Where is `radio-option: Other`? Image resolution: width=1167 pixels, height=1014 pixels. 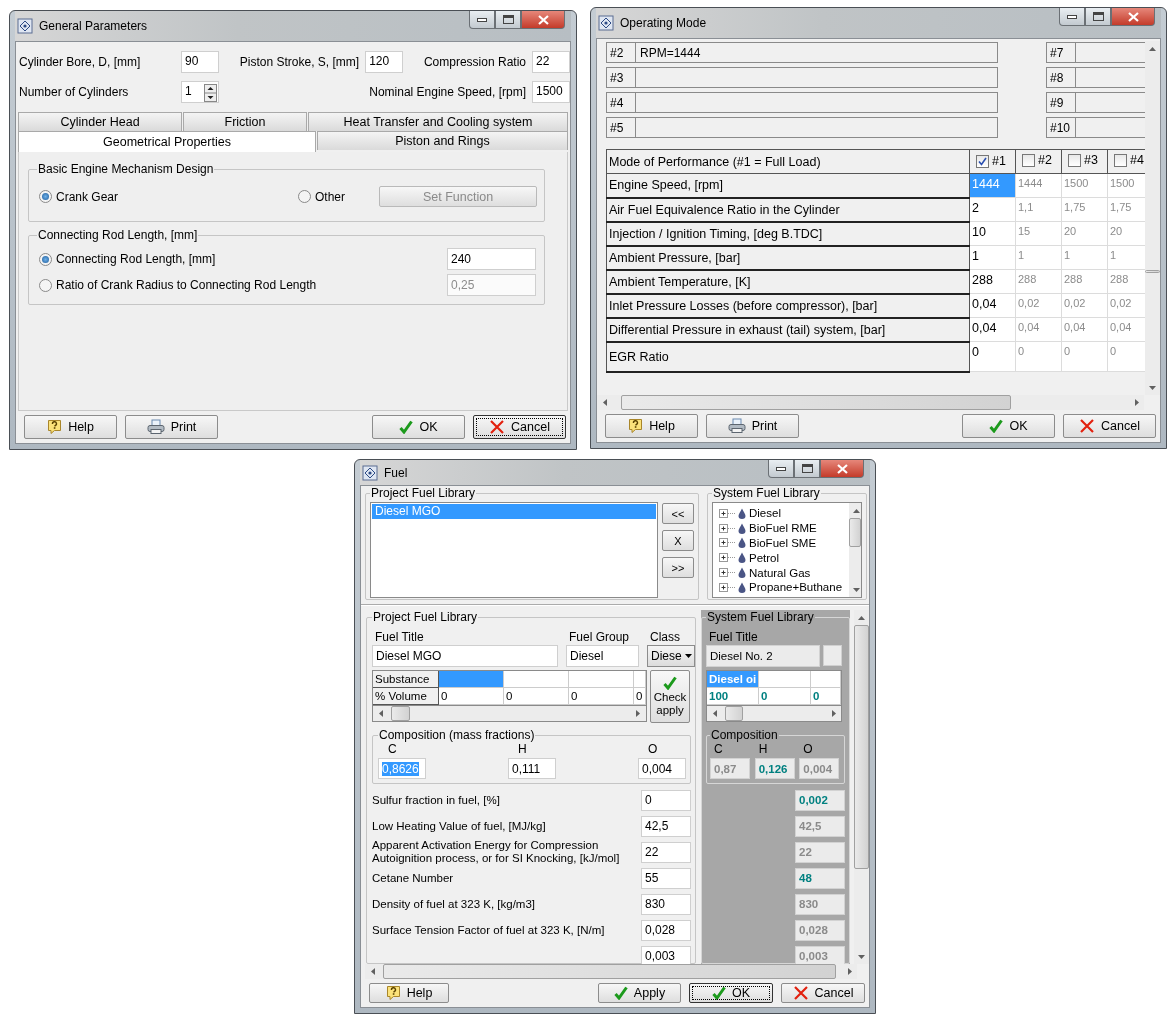 radio-option: Other is located at coordinates (338, 196).